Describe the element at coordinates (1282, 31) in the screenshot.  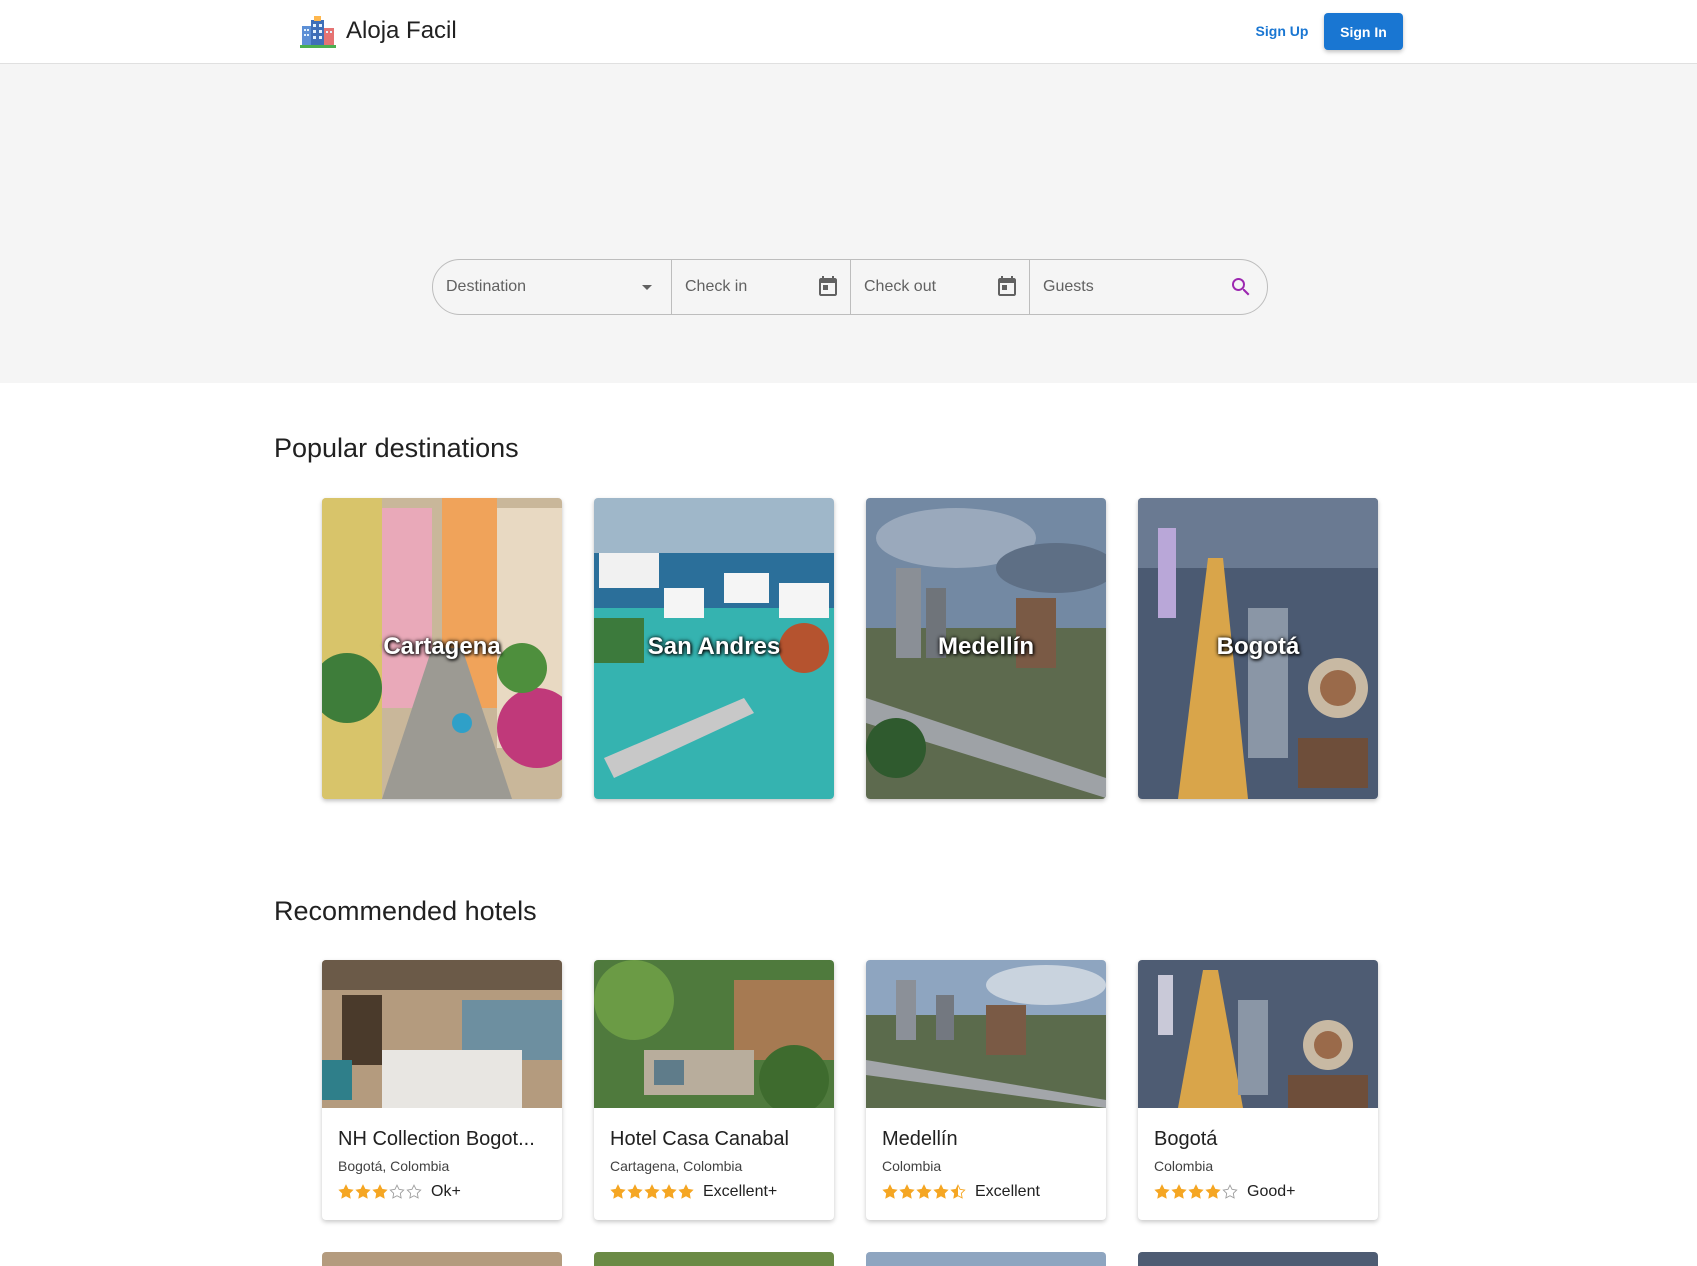
I see `sign-up-button: Sign Up` at that location.